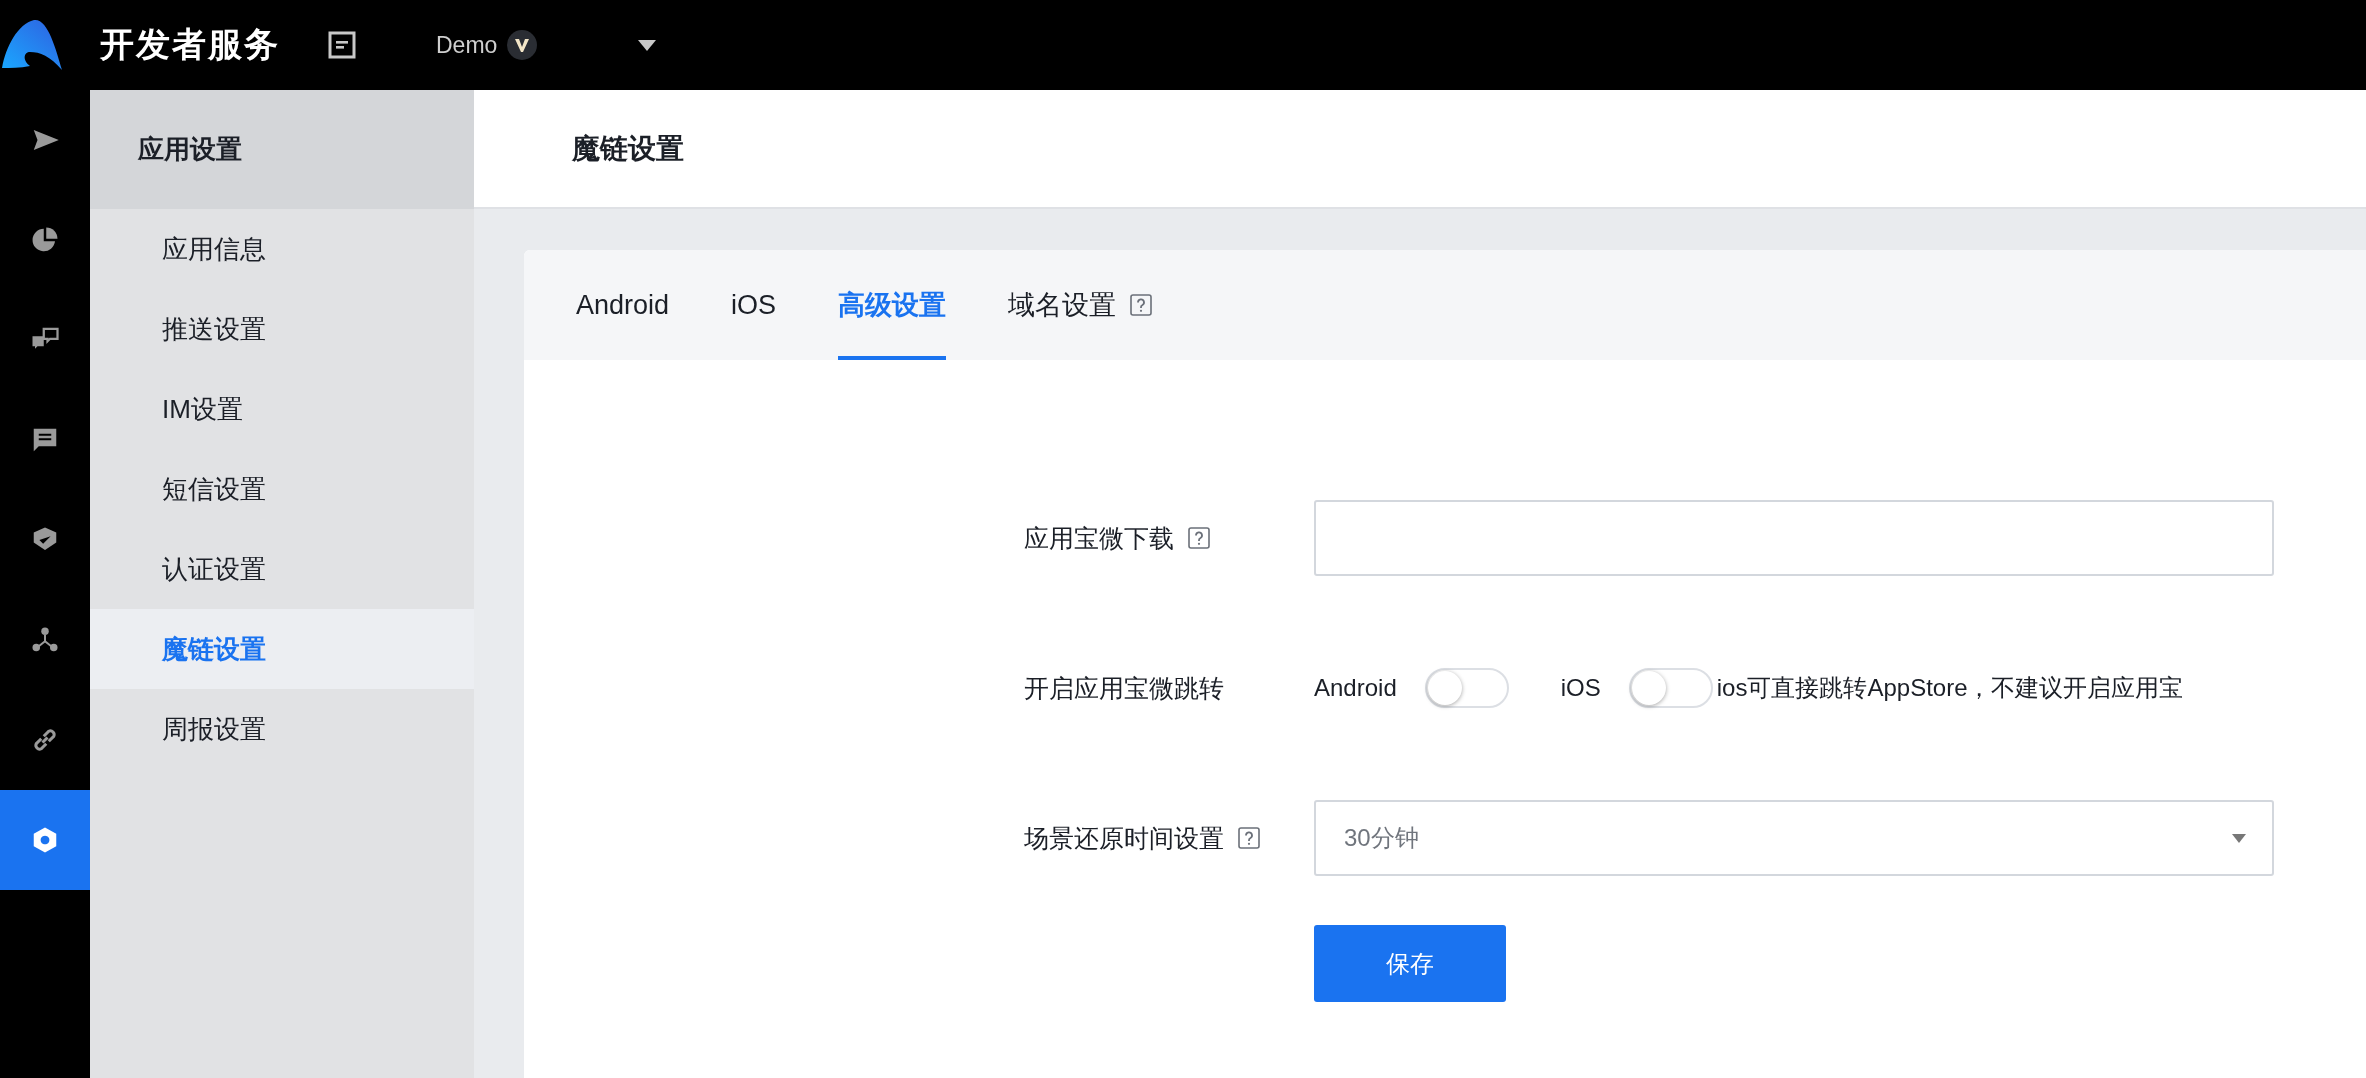 The height and width of the screenshot is (1078, 2366). Describe the element at coordinates (282, 249) in the screenshot. I see `sidebar-item: 应用信息` at that location.